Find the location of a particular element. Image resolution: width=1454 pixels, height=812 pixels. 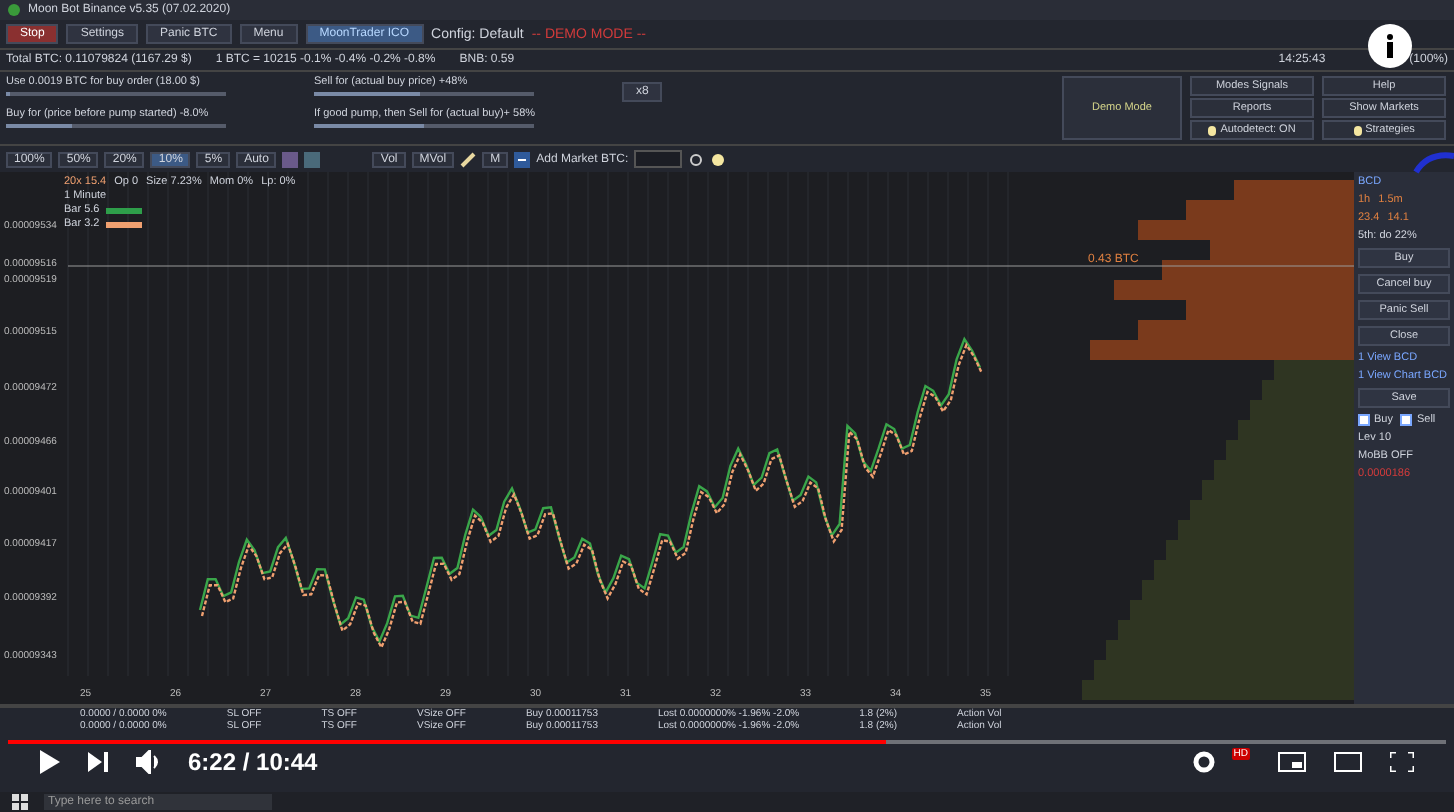

video-time: 6:22 / 10:44 is located at coordinates (253, 762).